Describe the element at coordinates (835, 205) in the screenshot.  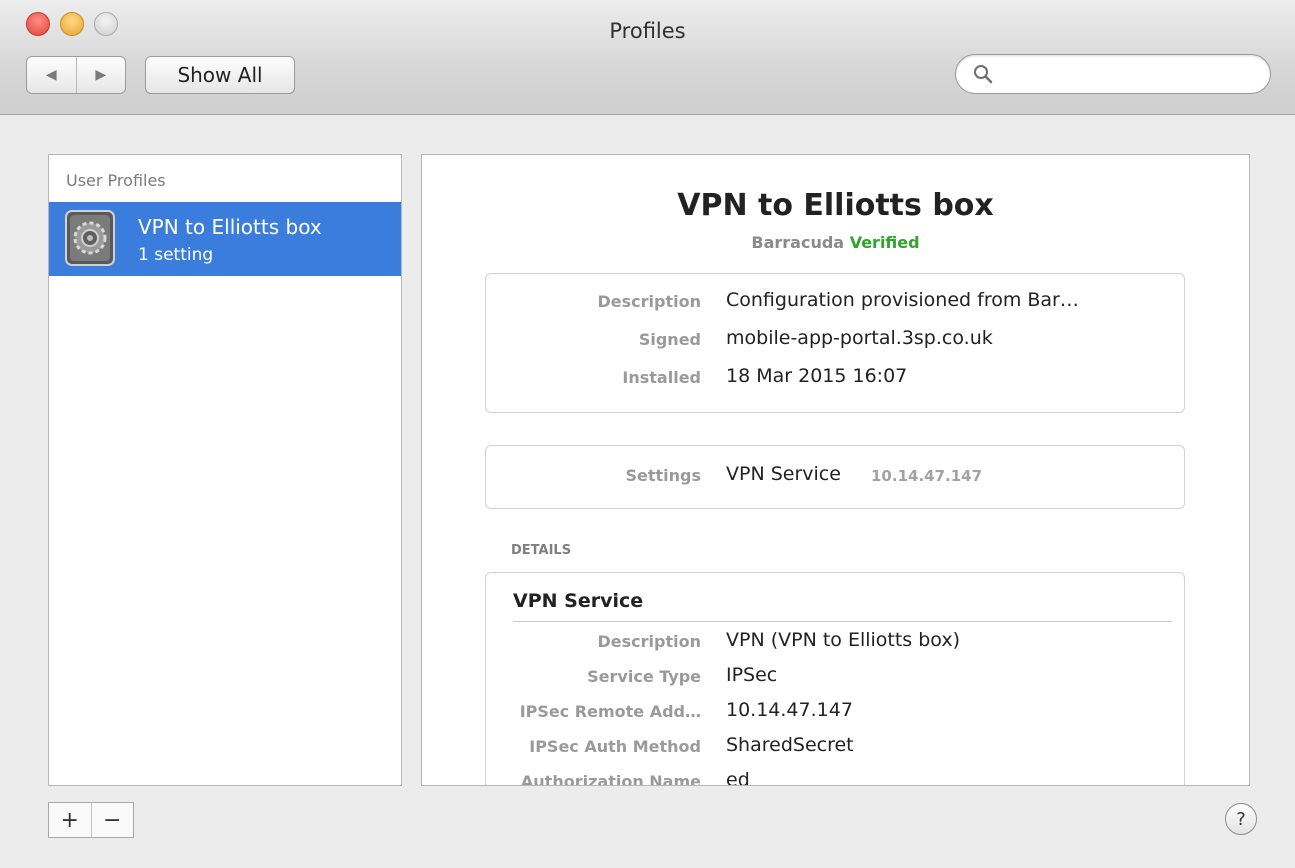
I see `profile-title: VPN to Elliotts box` at that location.